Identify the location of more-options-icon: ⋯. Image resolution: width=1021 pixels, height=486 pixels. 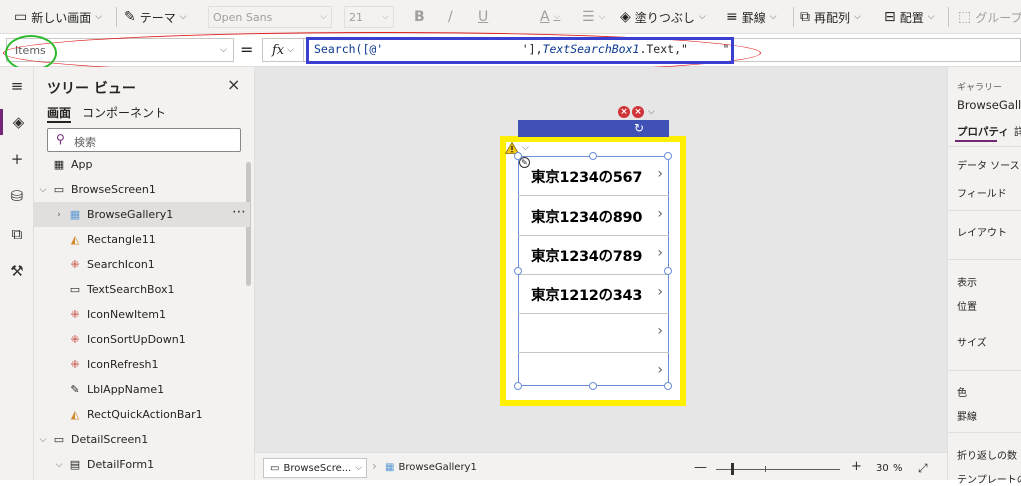
(239, 212).